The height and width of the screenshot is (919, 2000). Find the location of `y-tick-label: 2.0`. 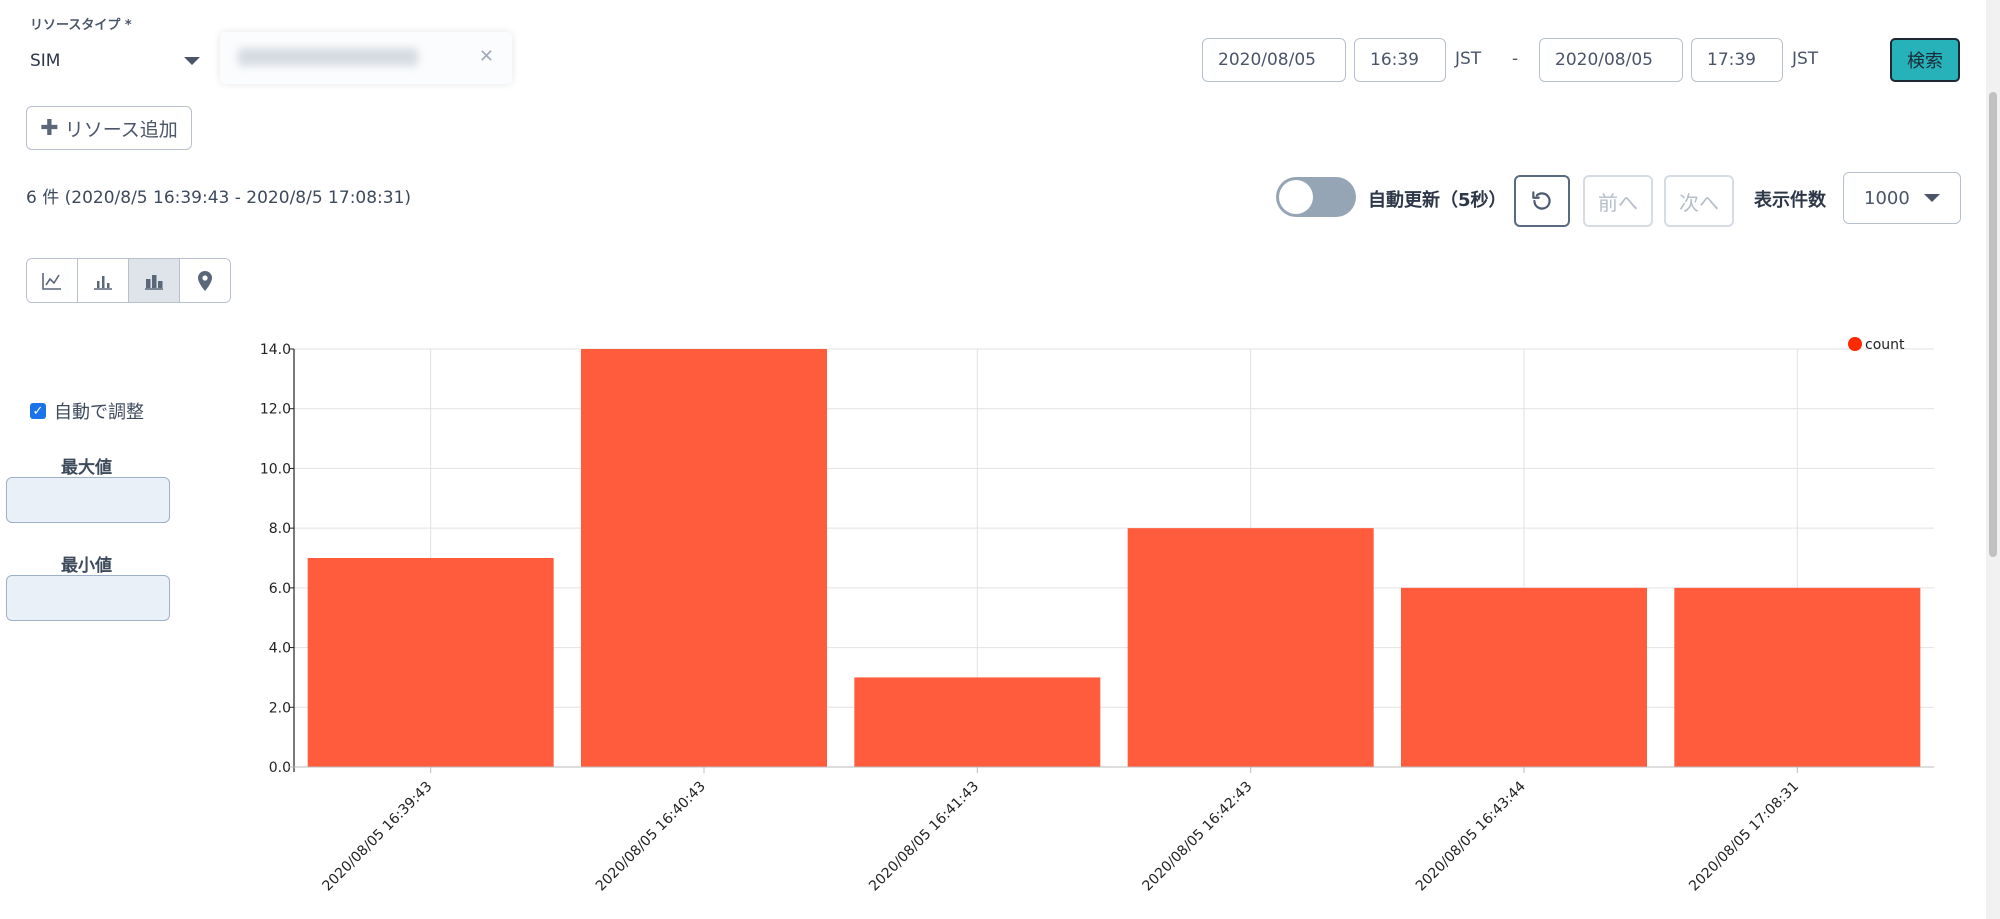

y-tick-label: 2.0 is located at coordinates (280, 708).